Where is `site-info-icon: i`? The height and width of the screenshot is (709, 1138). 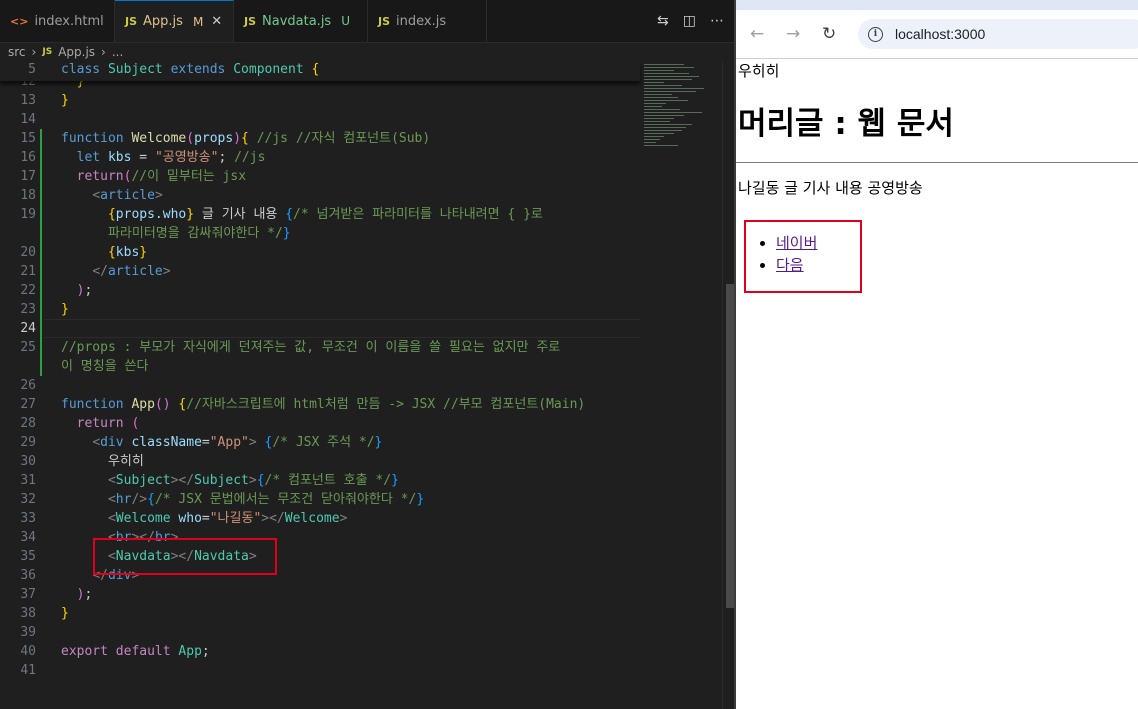 site-info-icon: i is located at coordinates (875, 34).